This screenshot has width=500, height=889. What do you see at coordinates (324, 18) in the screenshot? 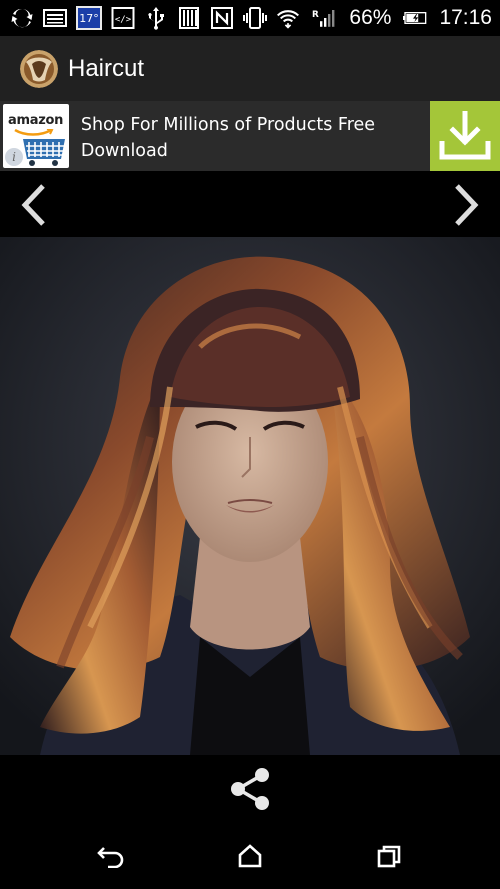
I see `signal-roaming-icon: R` at bounding box center [324, 18].